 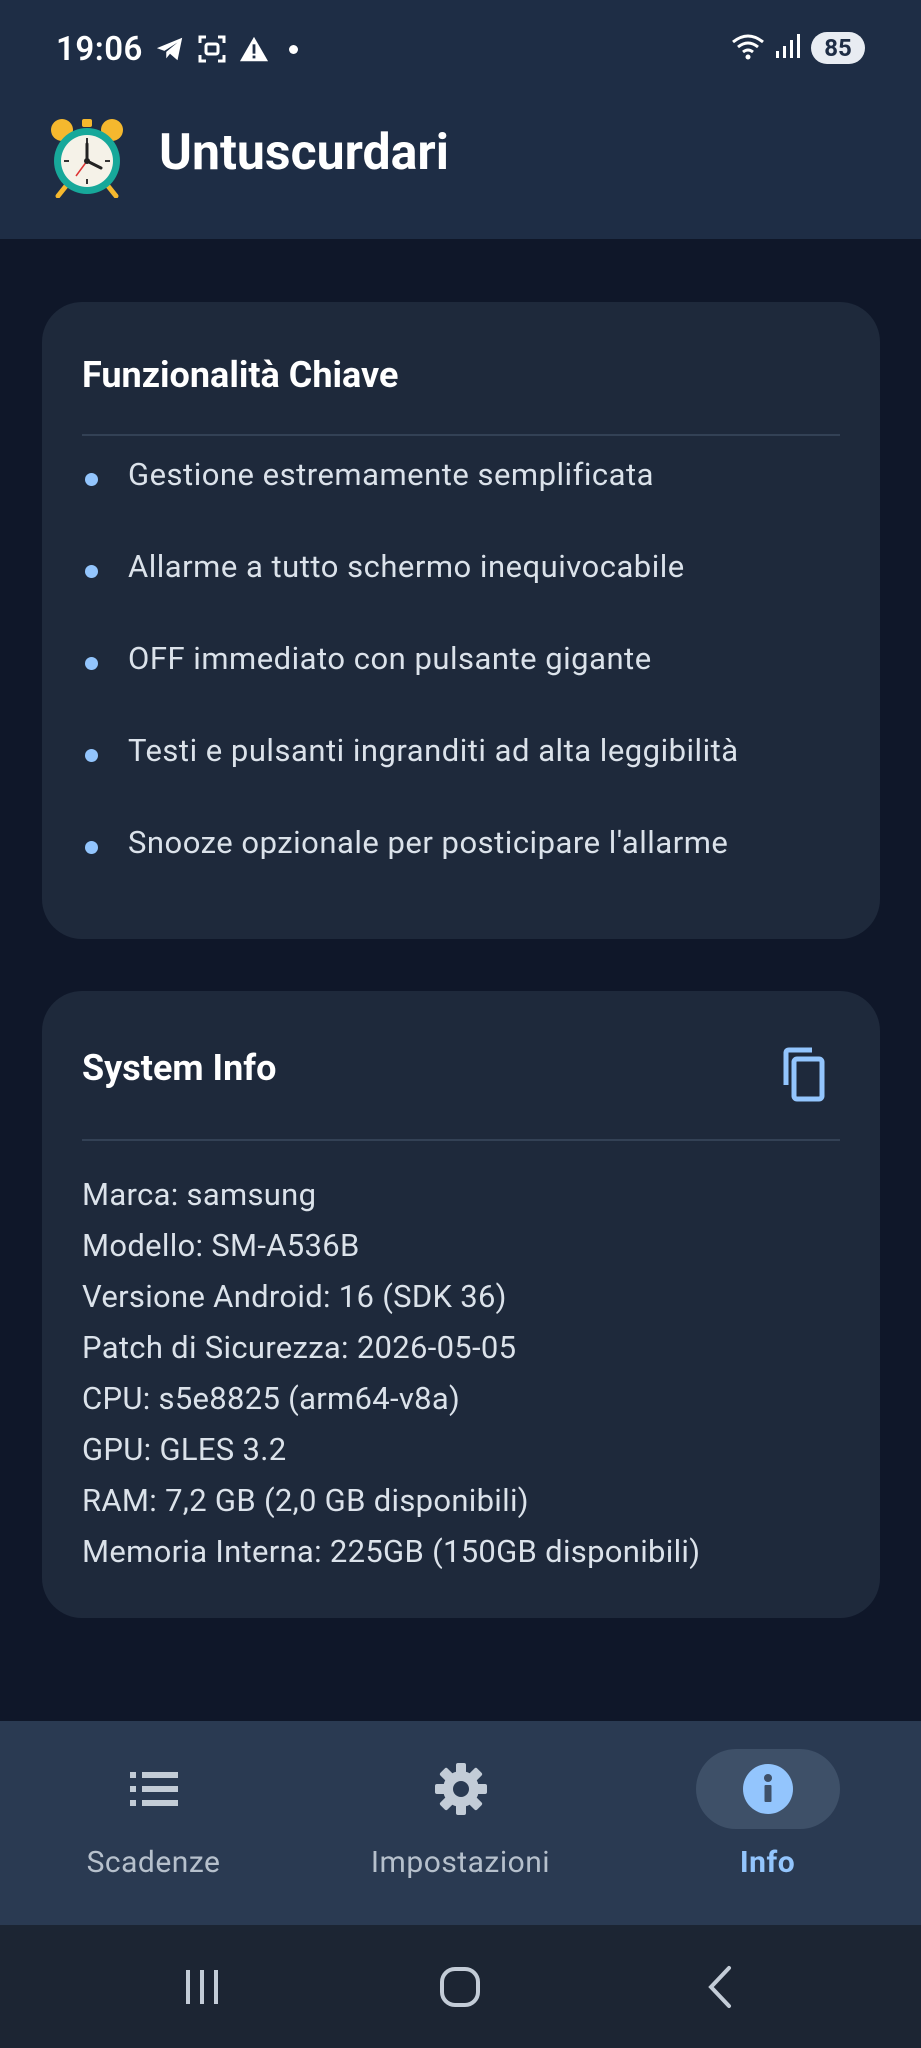 What do you see at coordinates (461, 435) in the screenshot?
I see `features-divider` at bounding box center [461, 435].